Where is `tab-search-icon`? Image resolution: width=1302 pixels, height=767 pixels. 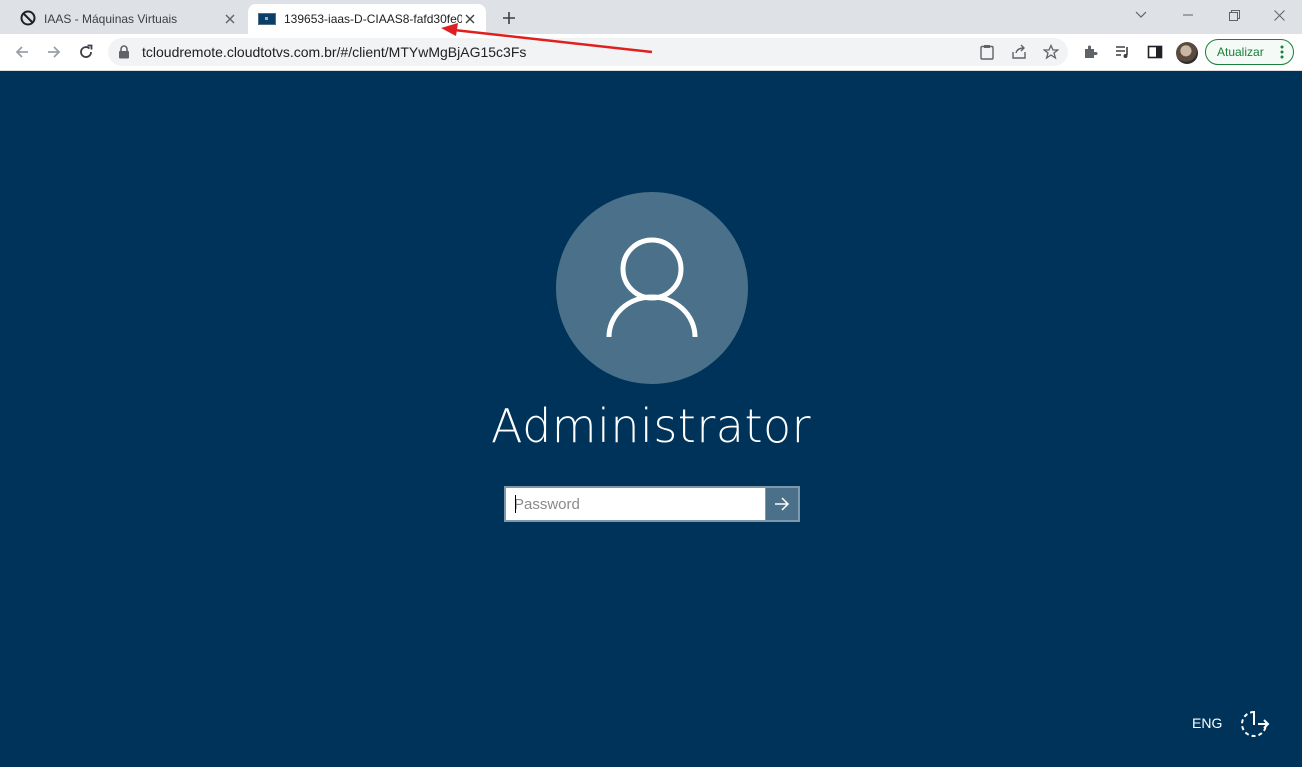
tab-search-icon is located at coordinates (1141, 15).